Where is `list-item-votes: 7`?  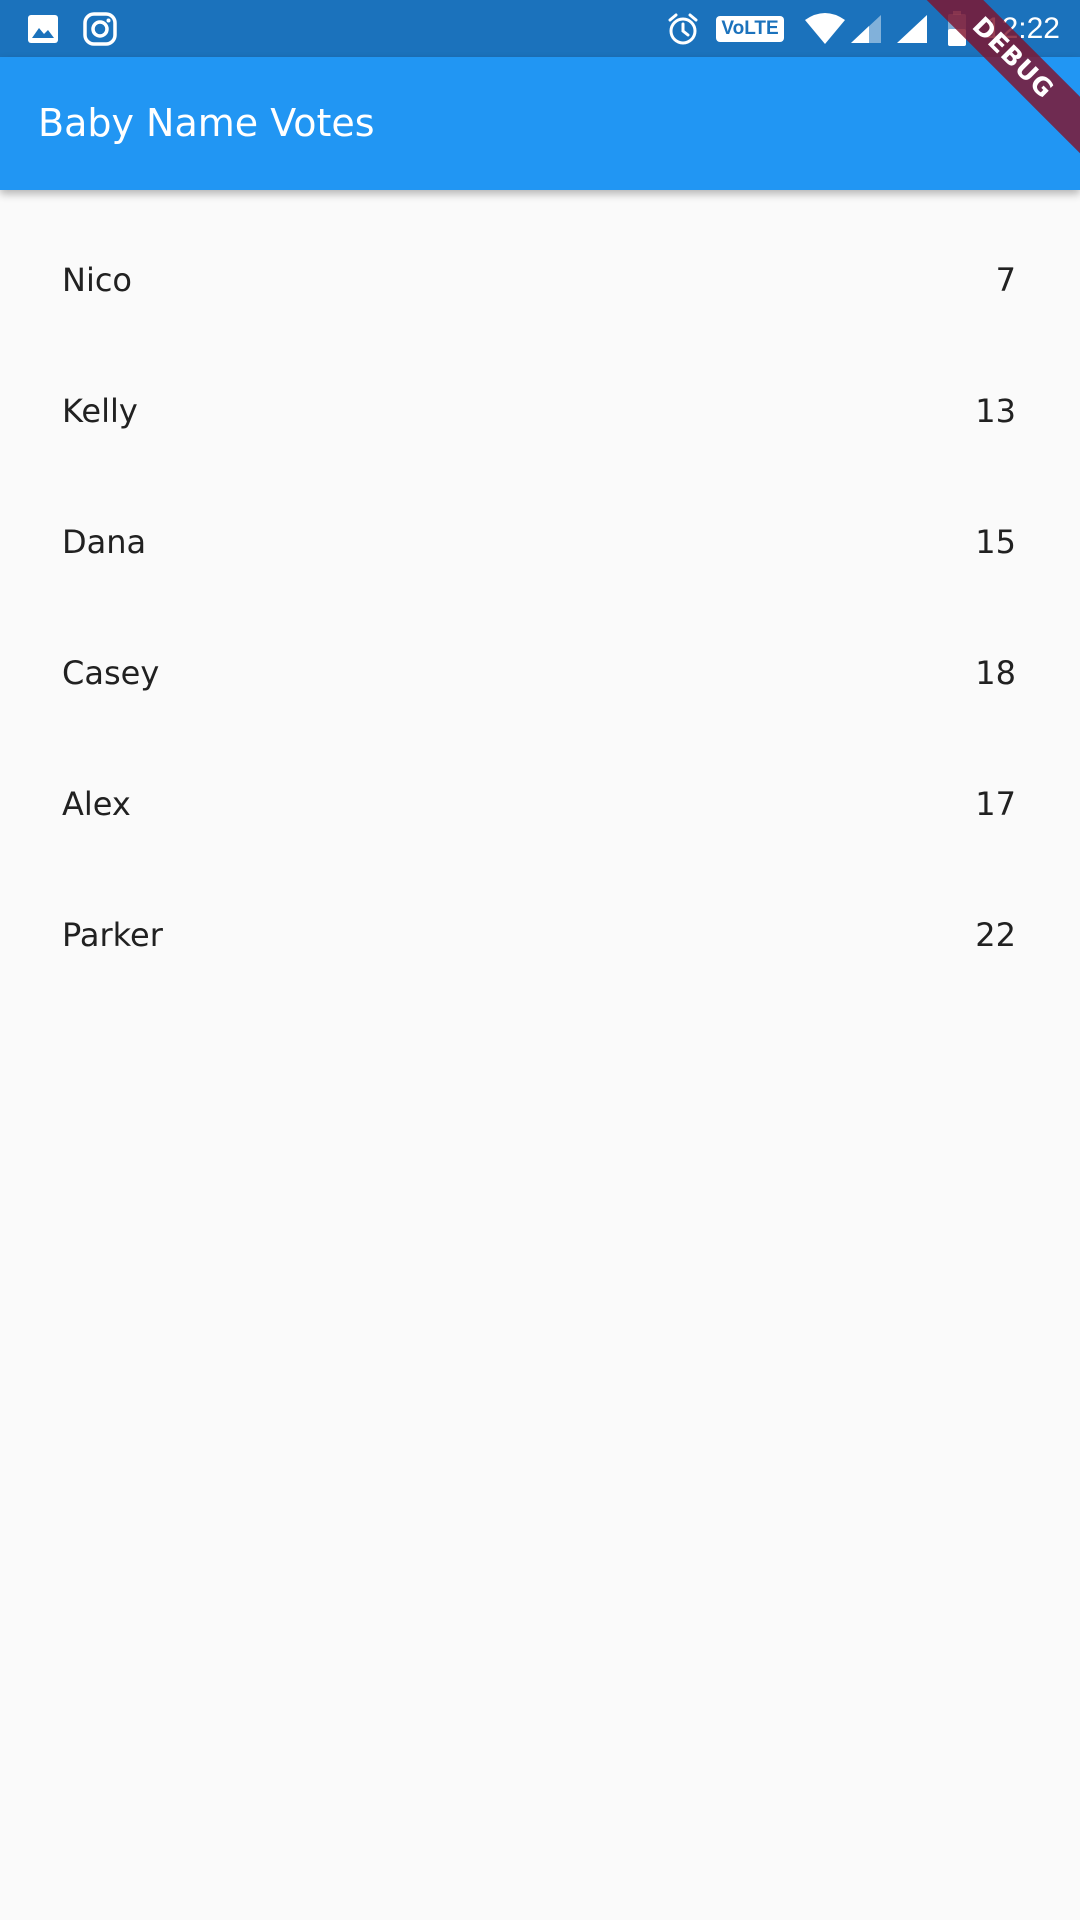 list-item-votes: 7 is located at coordinates (1005, 280).